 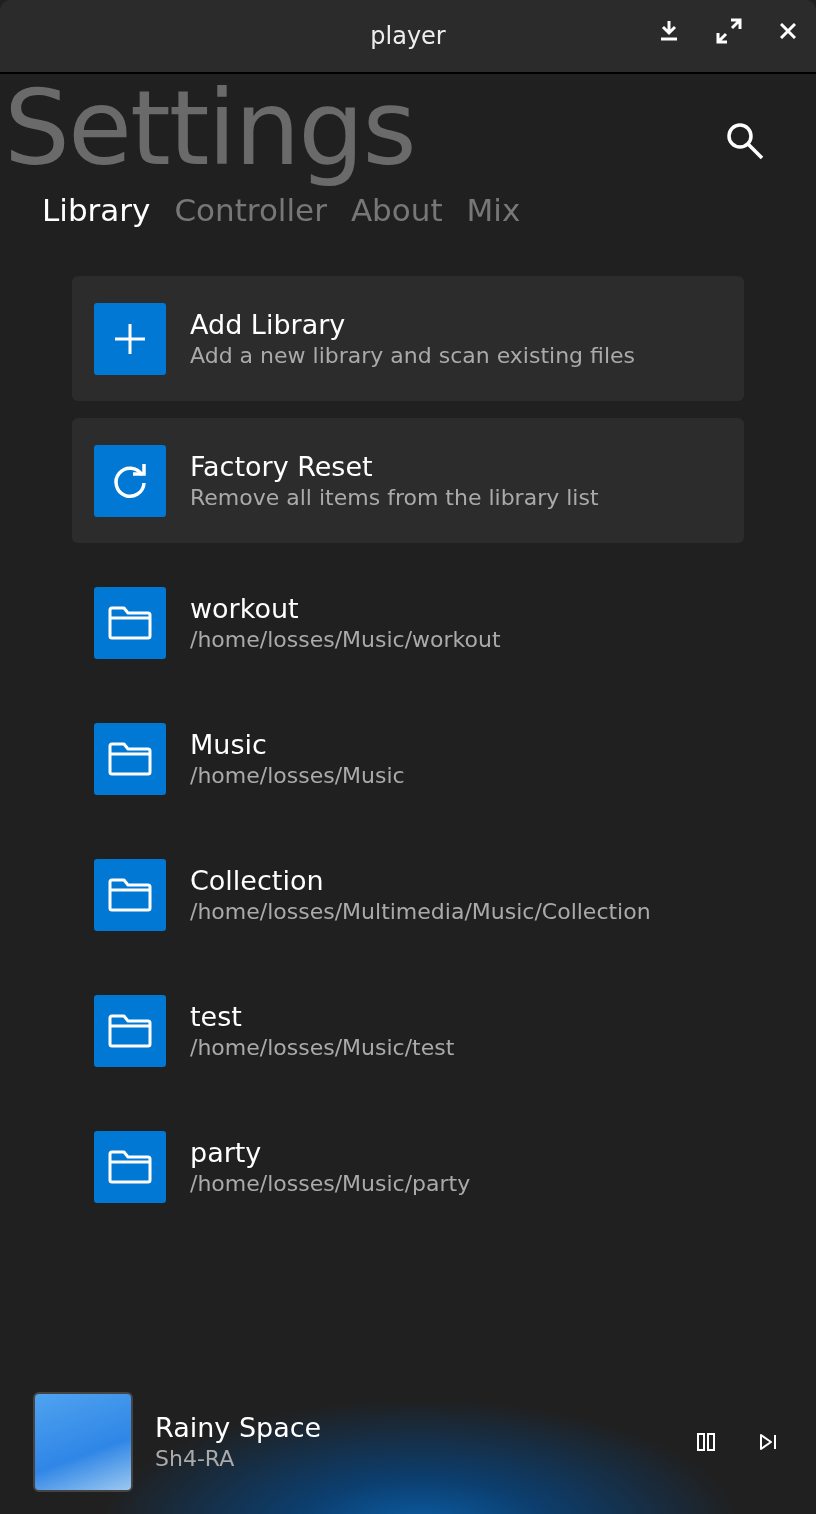 What do you see at coordinates (282, 466) in the screenshot?
I see `item-title: Factory Reset` at bounding box center [282, 466].